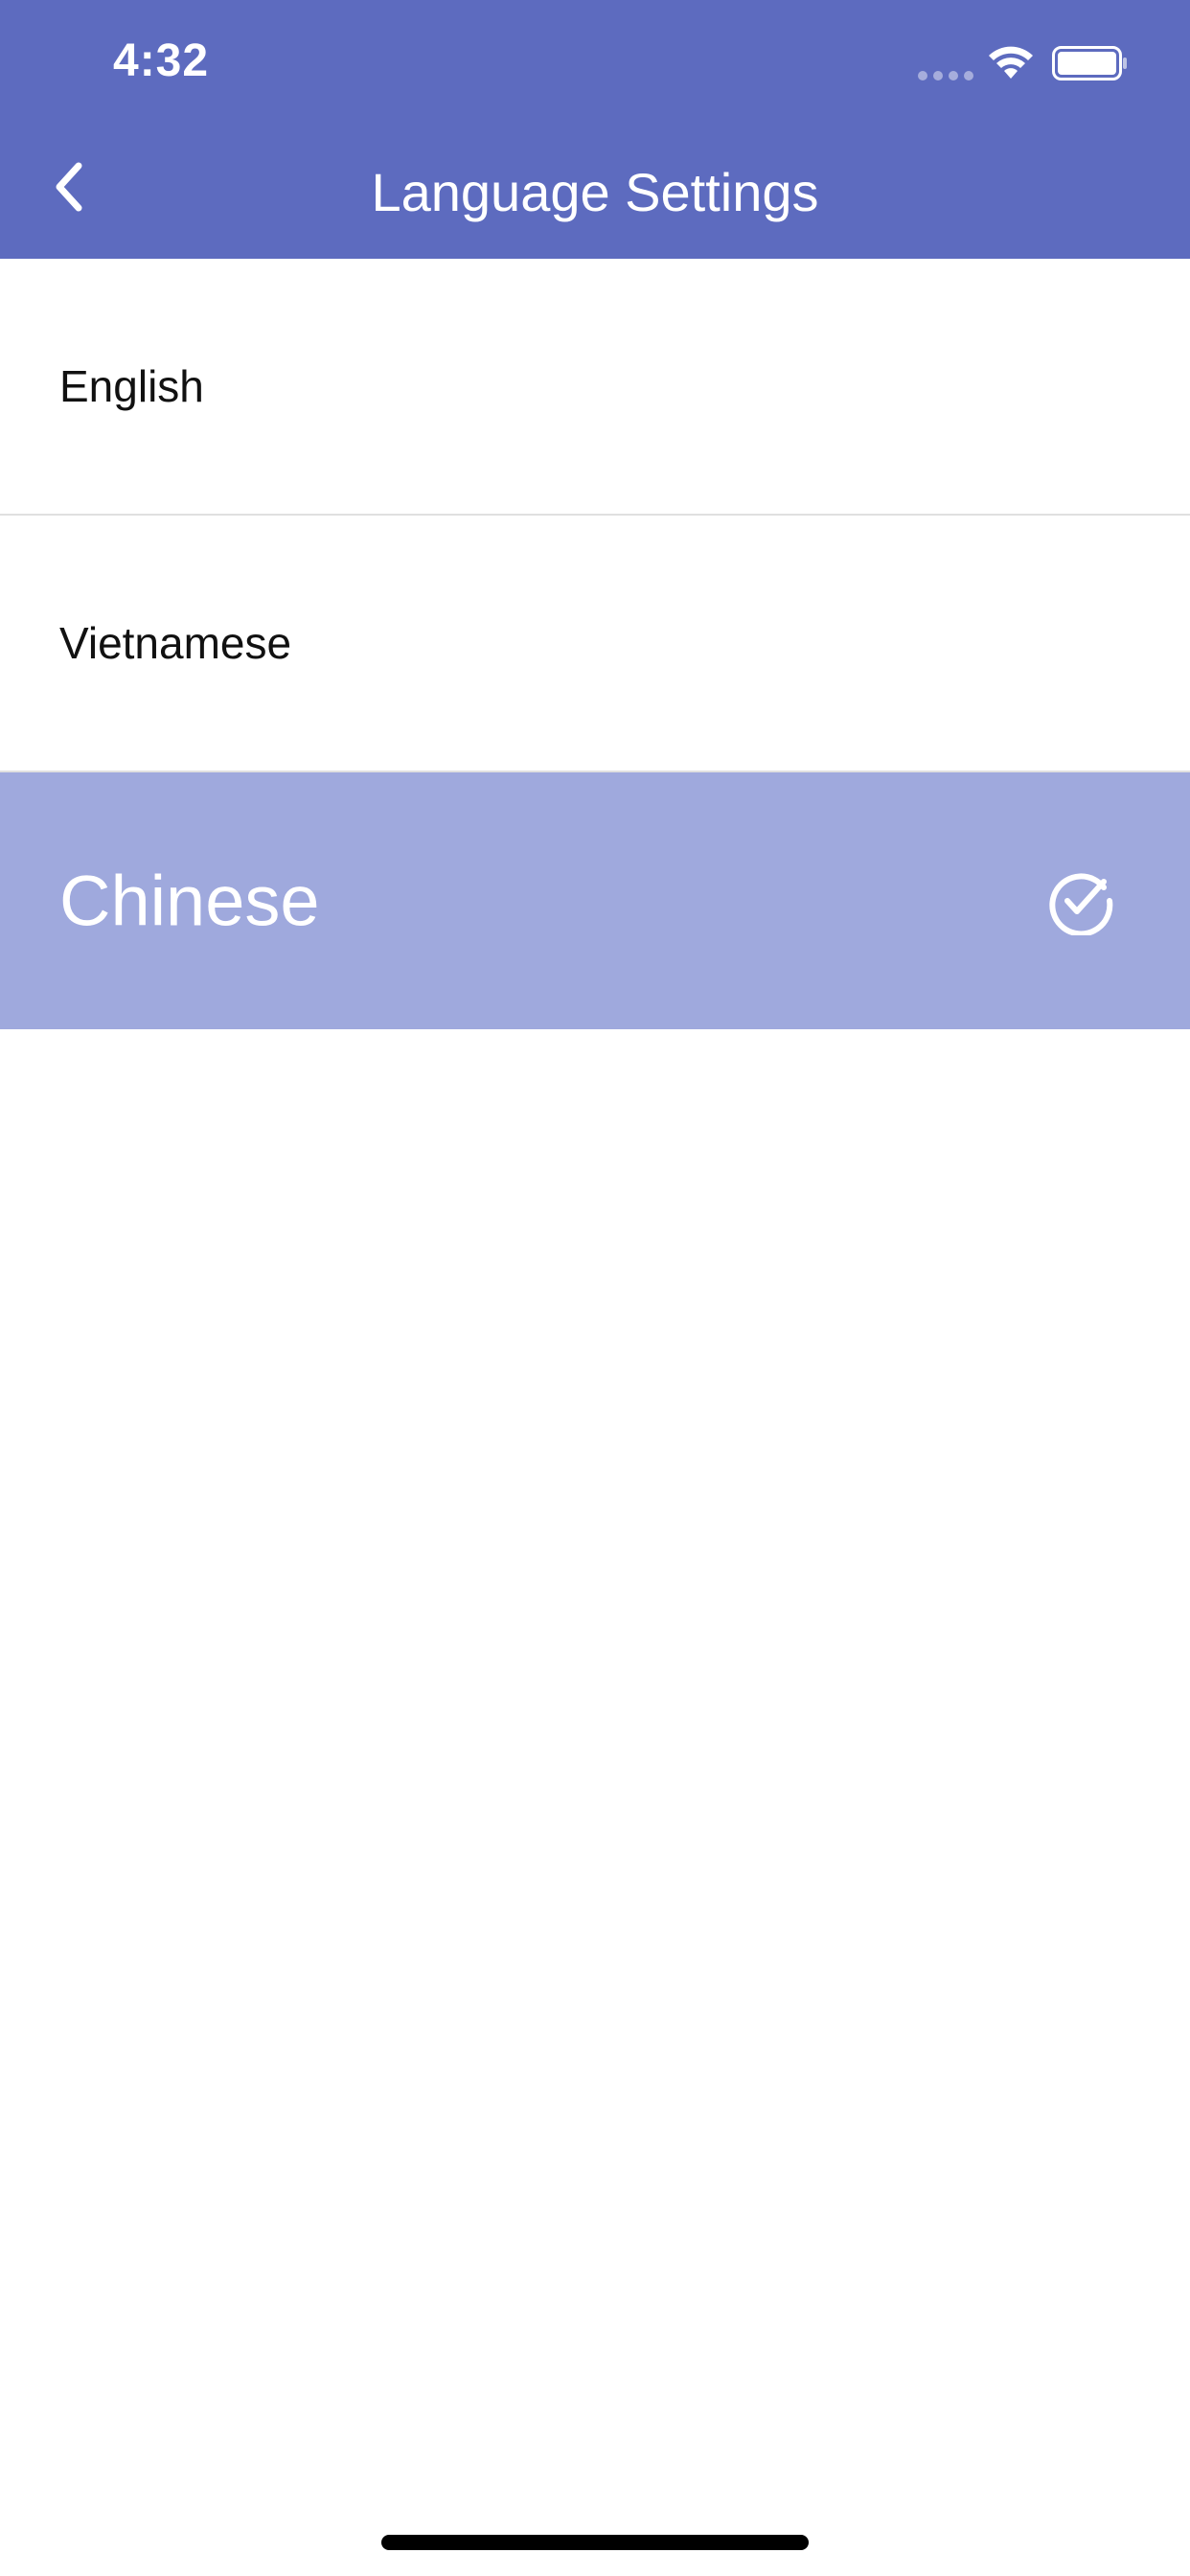 Image resolution: width=1190 pixels, height=2576 pixels. I want to click on home-indicator, so click(595, 2542).